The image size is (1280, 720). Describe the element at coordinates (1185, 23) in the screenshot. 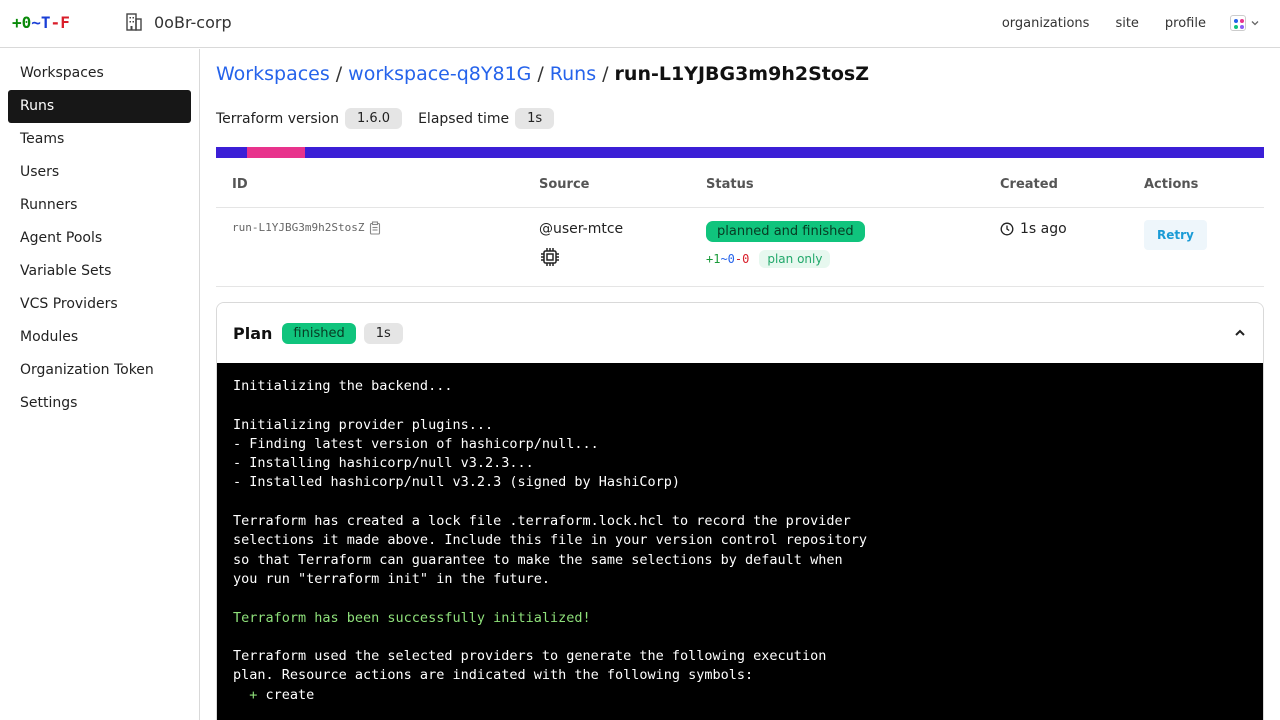

I see `nav-profile: profile` at that location.